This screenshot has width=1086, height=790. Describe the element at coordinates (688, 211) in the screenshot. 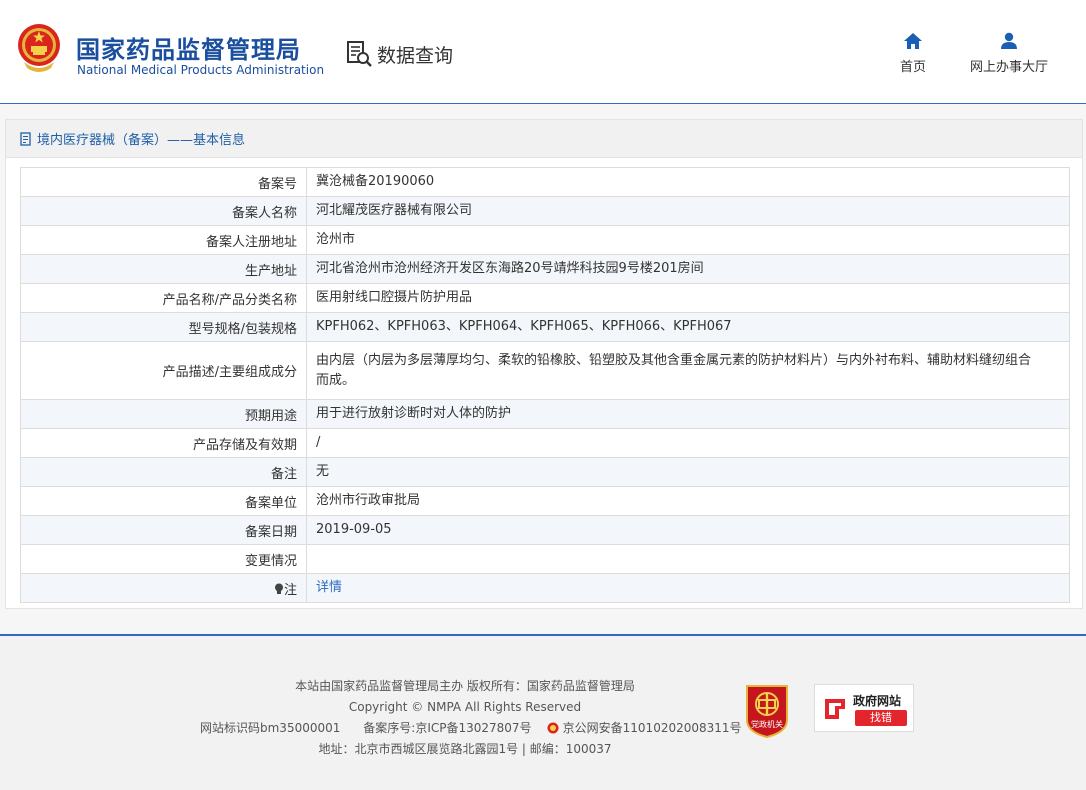

I see `row-value: 河北耀茂医疗器械有限公司` at that location.